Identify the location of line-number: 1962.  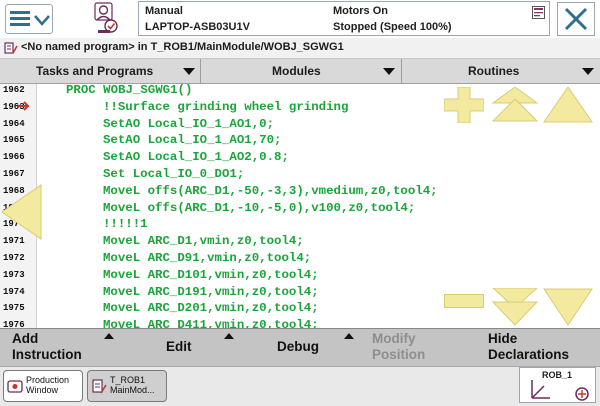
(14, 90).